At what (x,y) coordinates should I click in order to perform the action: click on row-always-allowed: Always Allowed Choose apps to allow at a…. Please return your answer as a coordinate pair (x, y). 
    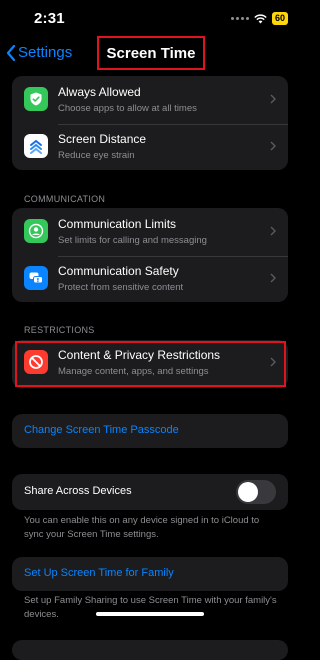
    Looking at the image, I should click on (150, 101).